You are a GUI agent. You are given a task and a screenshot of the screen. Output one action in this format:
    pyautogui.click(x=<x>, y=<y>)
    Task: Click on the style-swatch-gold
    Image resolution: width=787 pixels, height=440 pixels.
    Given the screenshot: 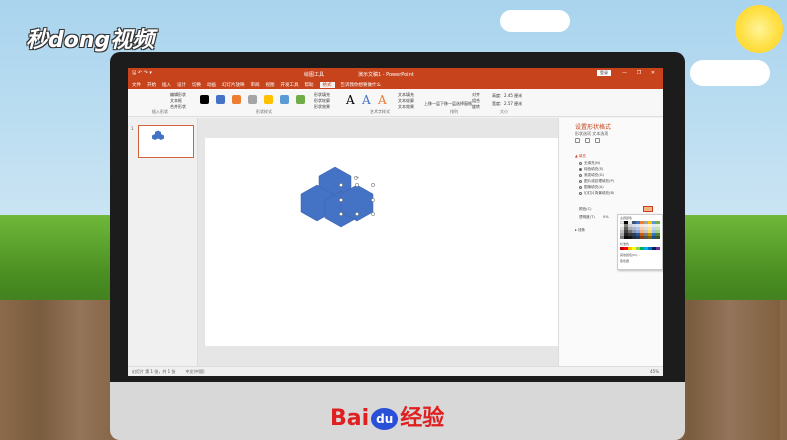 What is the action you would take?
    pyautogui.click(x=268, y=99)
    